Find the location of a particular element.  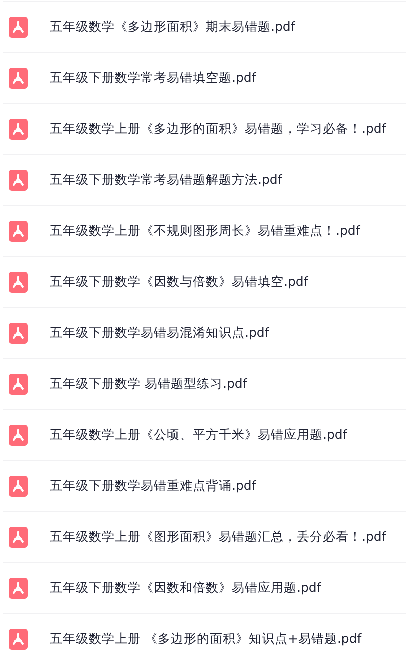

file-link: 五年级数学上册 《多边形的面积》知识点+易错题.pdf is located at coordinates (206, 639).